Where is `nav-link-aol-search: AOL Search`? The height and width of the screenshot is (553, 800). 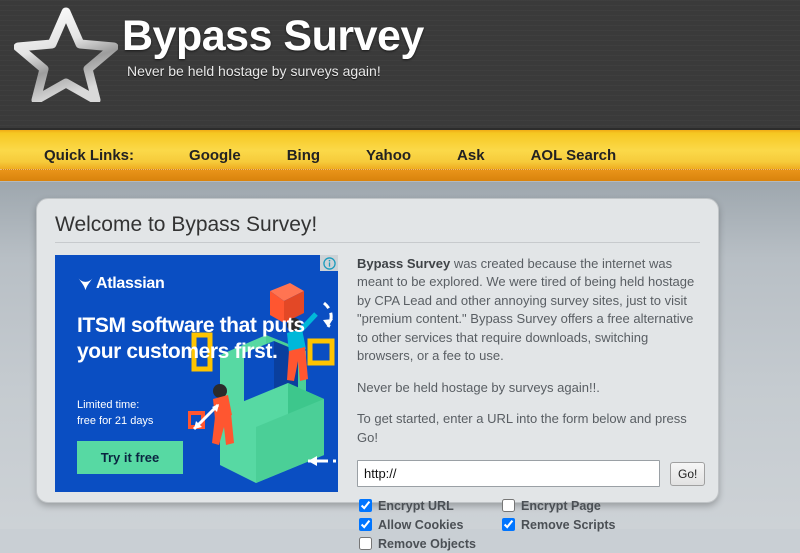
nav-link-aol-search: AOL Search is located at coordinates (574, 156).